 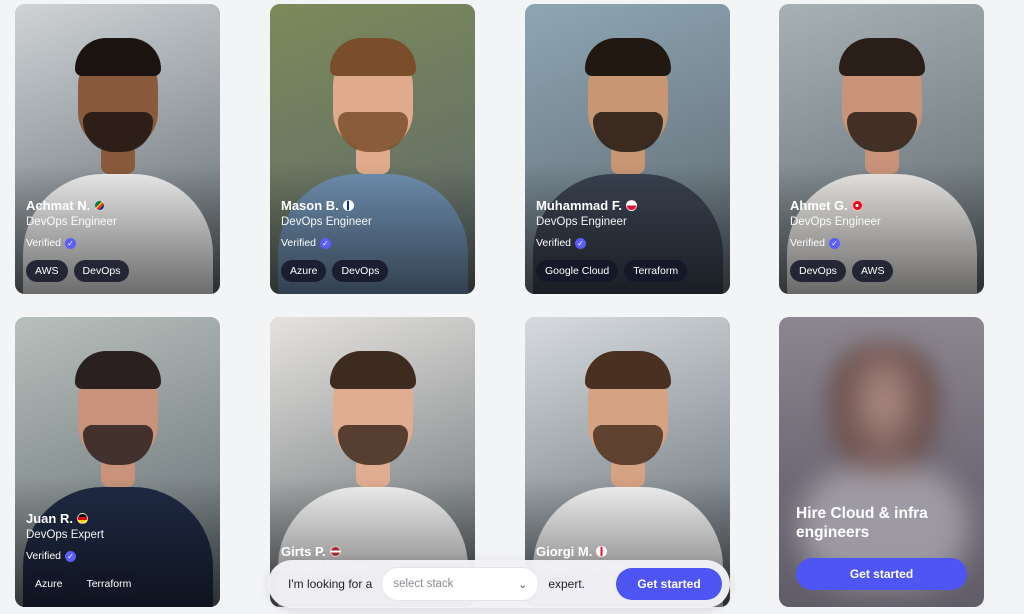 What do you see at coordinates (567, 584) in the screenshot?
I see `search-suffix-text: expert.` at bounding box center [567, 584].